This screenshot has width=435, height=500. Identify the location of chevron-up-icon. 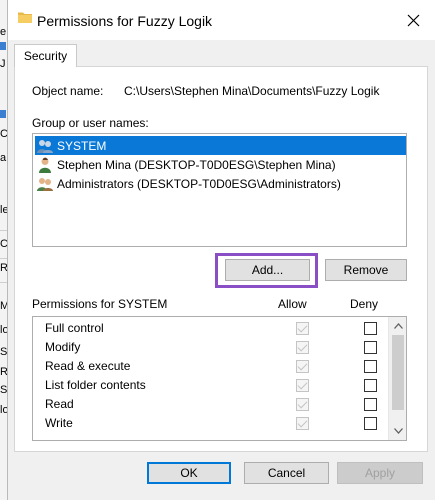
(398, 325).